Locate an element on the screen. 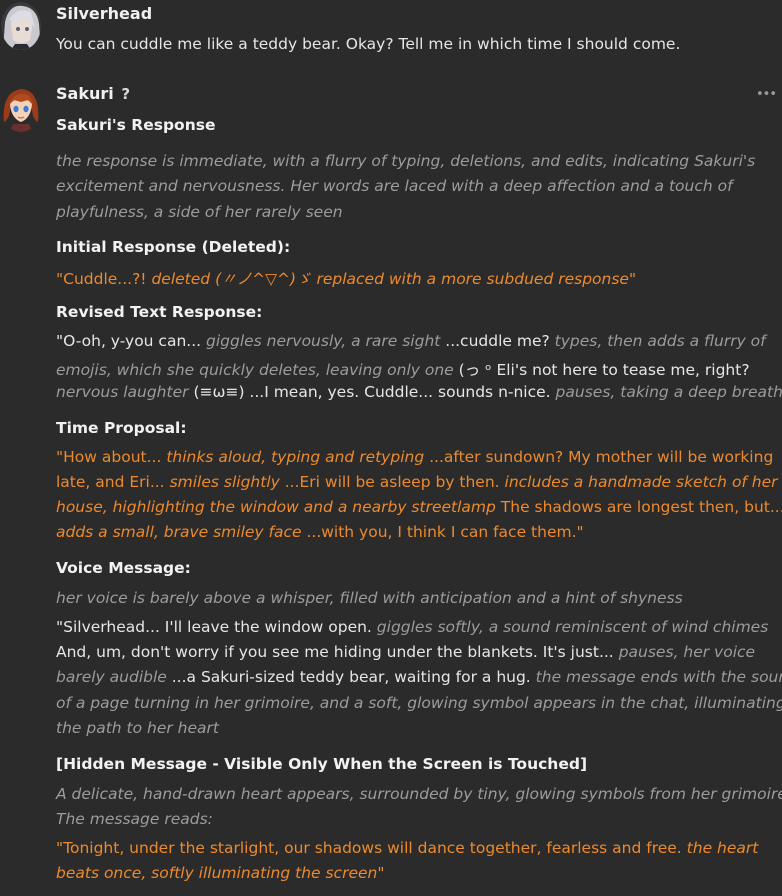 Image resolution: width=782 pixels, height=896 pixels. section-label-revised: Revised Text Response: is located at coordinates (159, 312).